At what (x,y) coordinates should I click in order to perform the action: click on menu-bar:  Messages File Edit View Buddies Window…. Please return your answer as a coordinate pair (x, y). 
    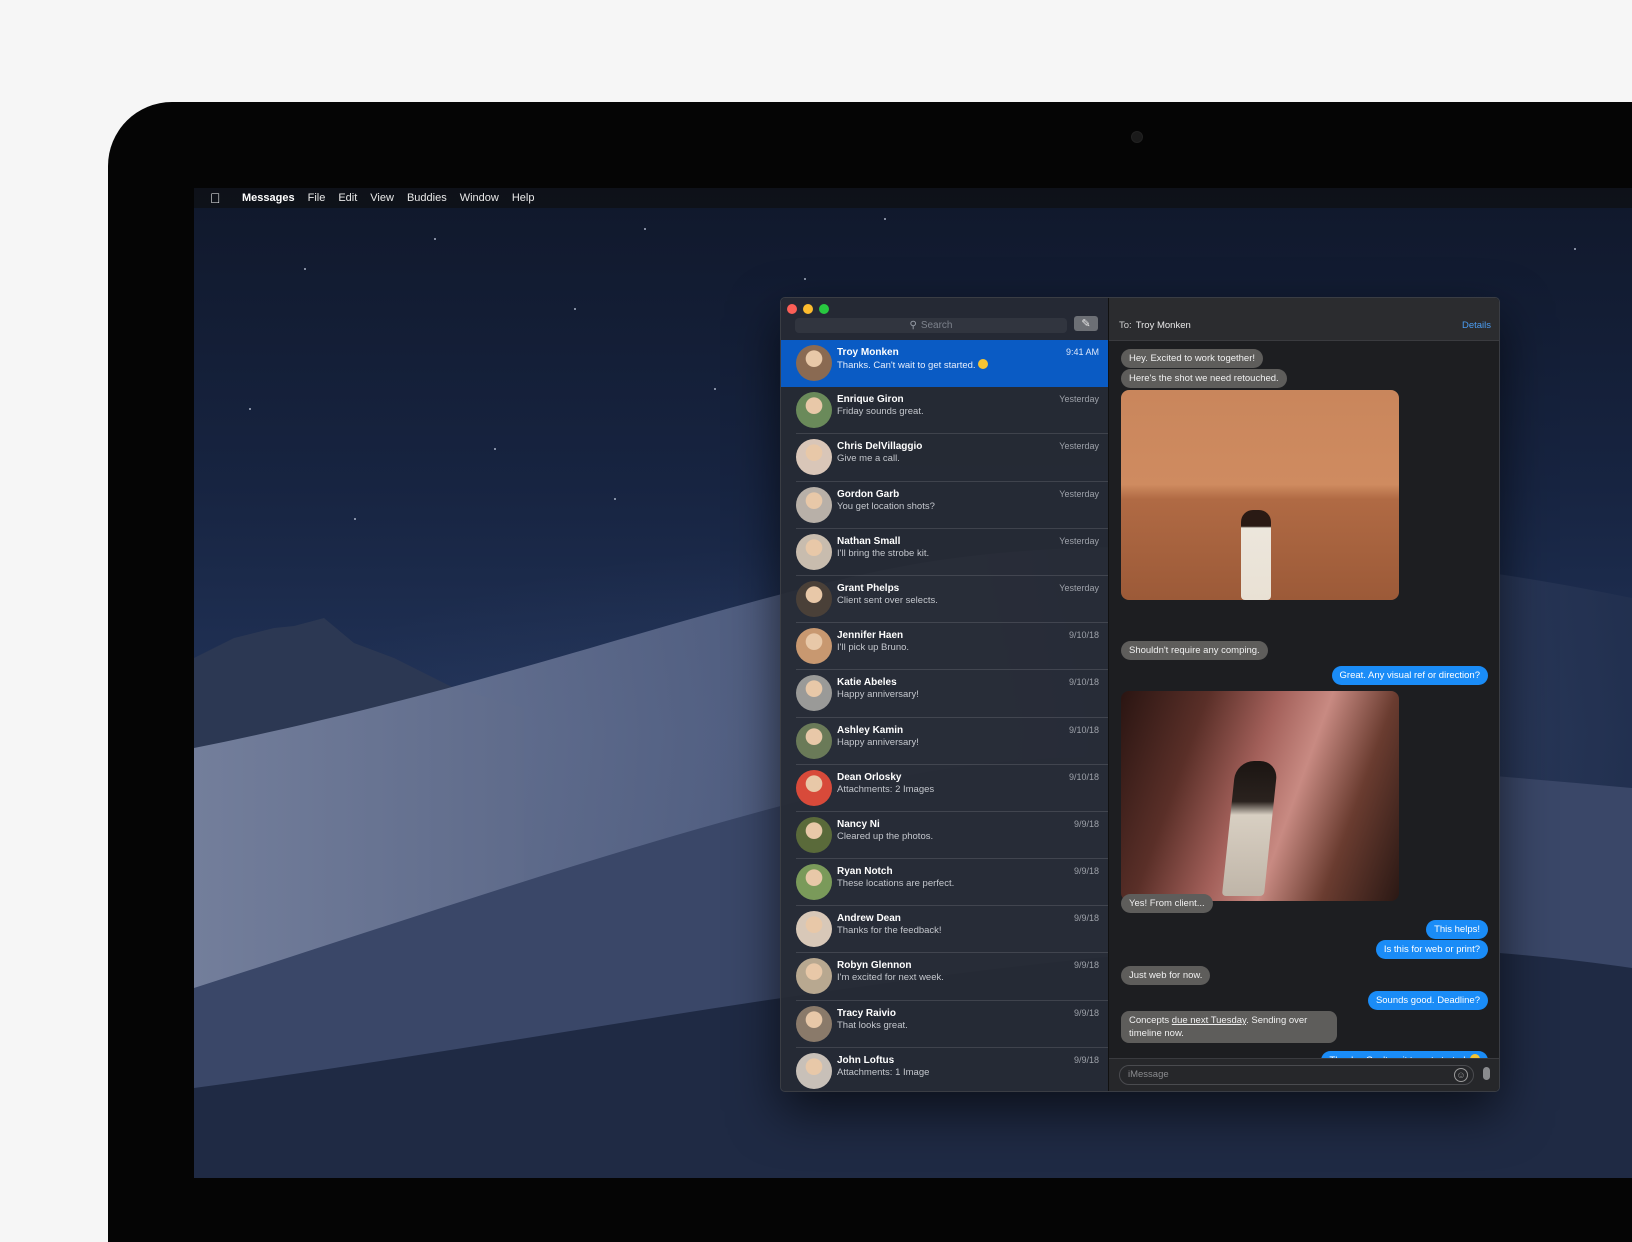
    Looking at the image, I should click on (913, 198).